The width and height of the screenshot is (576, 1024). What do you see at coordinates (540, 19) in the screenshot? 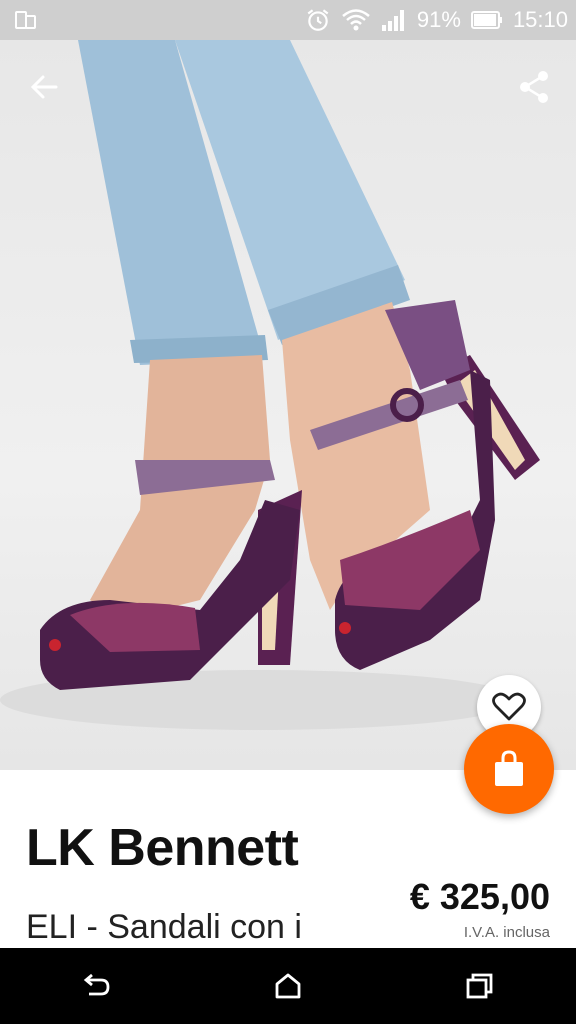
I see `clock: 15:10` at bounding box center [540, 19].